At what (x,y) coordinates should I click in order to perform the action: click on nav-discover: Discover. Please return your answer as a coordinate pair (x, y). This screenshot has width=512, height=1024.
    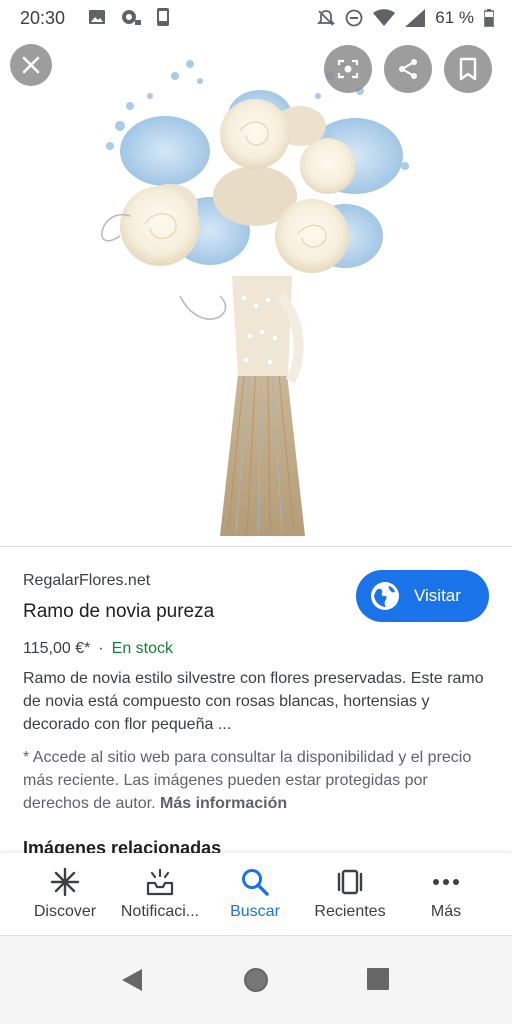
    Looking at the image, I should click on (65, 894).